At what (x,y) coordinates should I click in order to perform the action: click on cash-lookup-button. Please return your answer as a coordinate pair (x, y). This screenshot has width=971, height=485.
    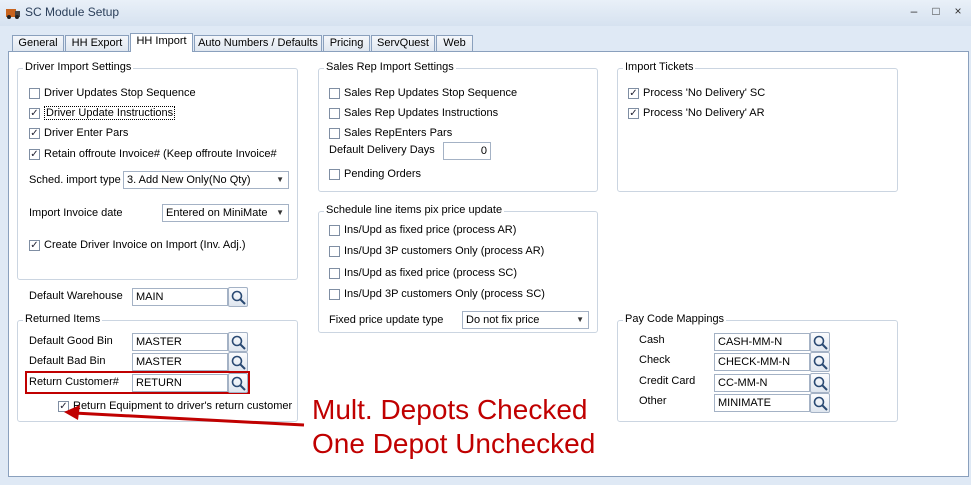
    Looking at the image, I should click on (820, 342).